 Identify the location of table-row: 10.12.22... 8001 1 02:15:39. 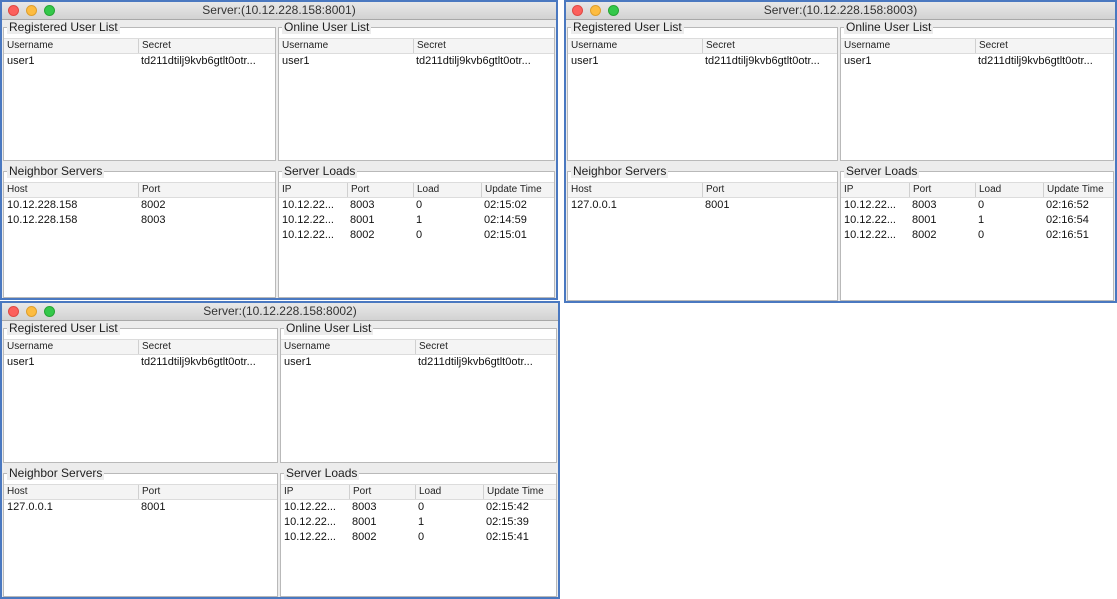
(418, 522).